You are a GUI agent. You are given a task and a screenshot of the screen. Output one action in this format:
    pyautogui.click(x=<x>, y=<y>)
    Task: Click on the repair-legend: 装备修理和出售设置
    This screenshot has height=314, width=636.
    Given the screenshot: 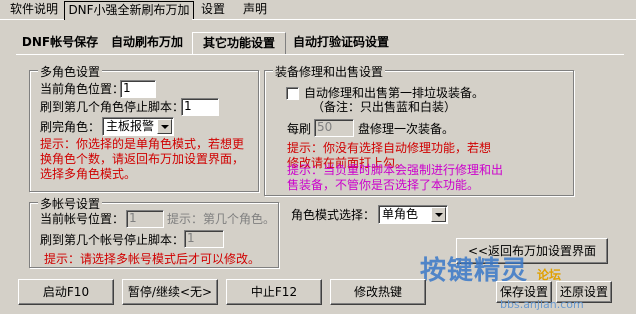 What is the action you would take?
    pyautogui.click(x=329, y=71)
    